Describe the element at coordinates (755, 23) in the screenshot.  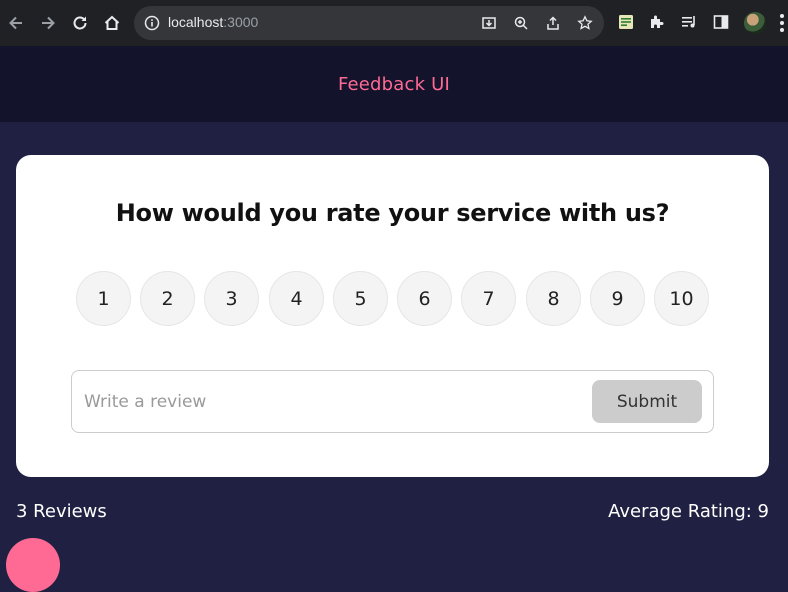
I see `profile-avatar` at that location.